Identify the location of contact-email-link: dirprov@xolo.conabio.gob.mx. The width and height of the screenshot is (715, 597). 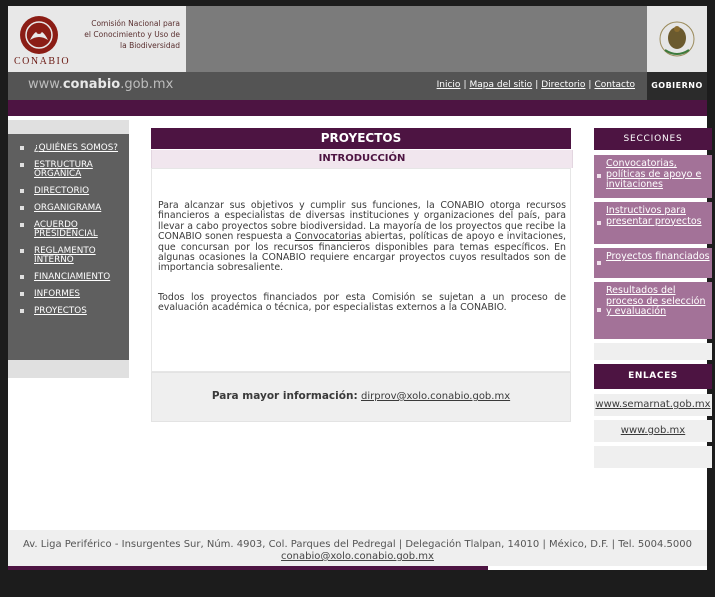
(435, 396).